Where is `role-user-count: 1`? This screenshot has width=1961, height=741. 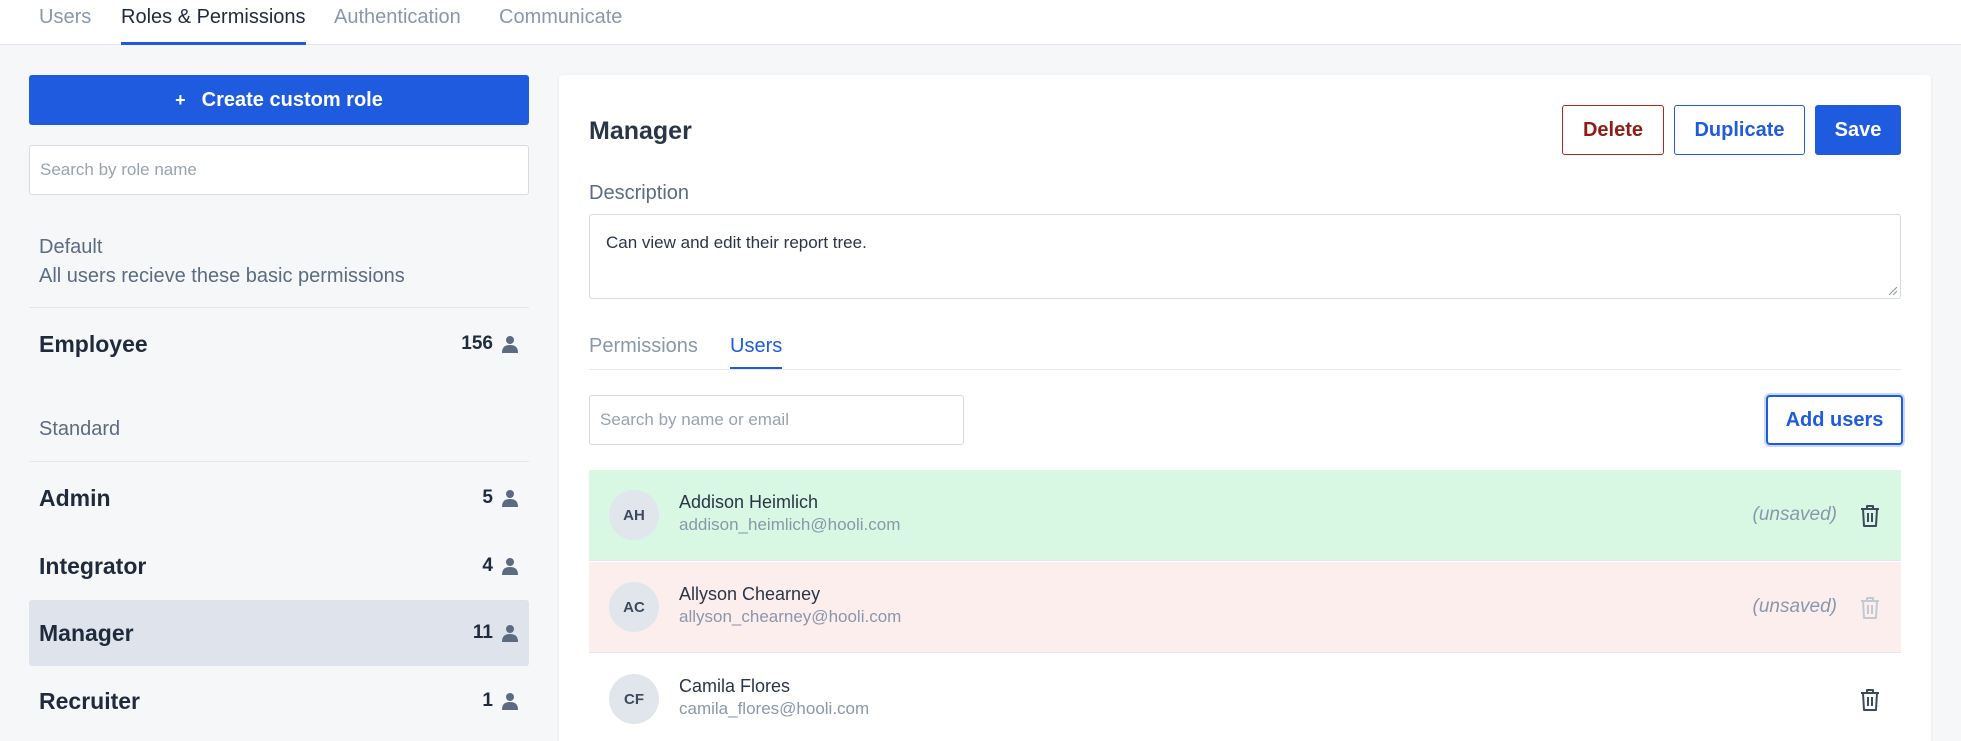
role-user-count: 1 is located at coordinates (500, 701).